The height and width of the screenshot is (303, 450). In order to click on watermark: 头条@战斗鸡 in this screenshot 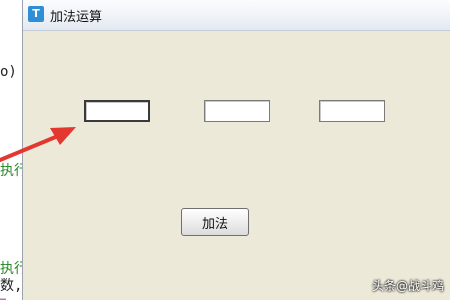, I will do `click(407, 286)`.